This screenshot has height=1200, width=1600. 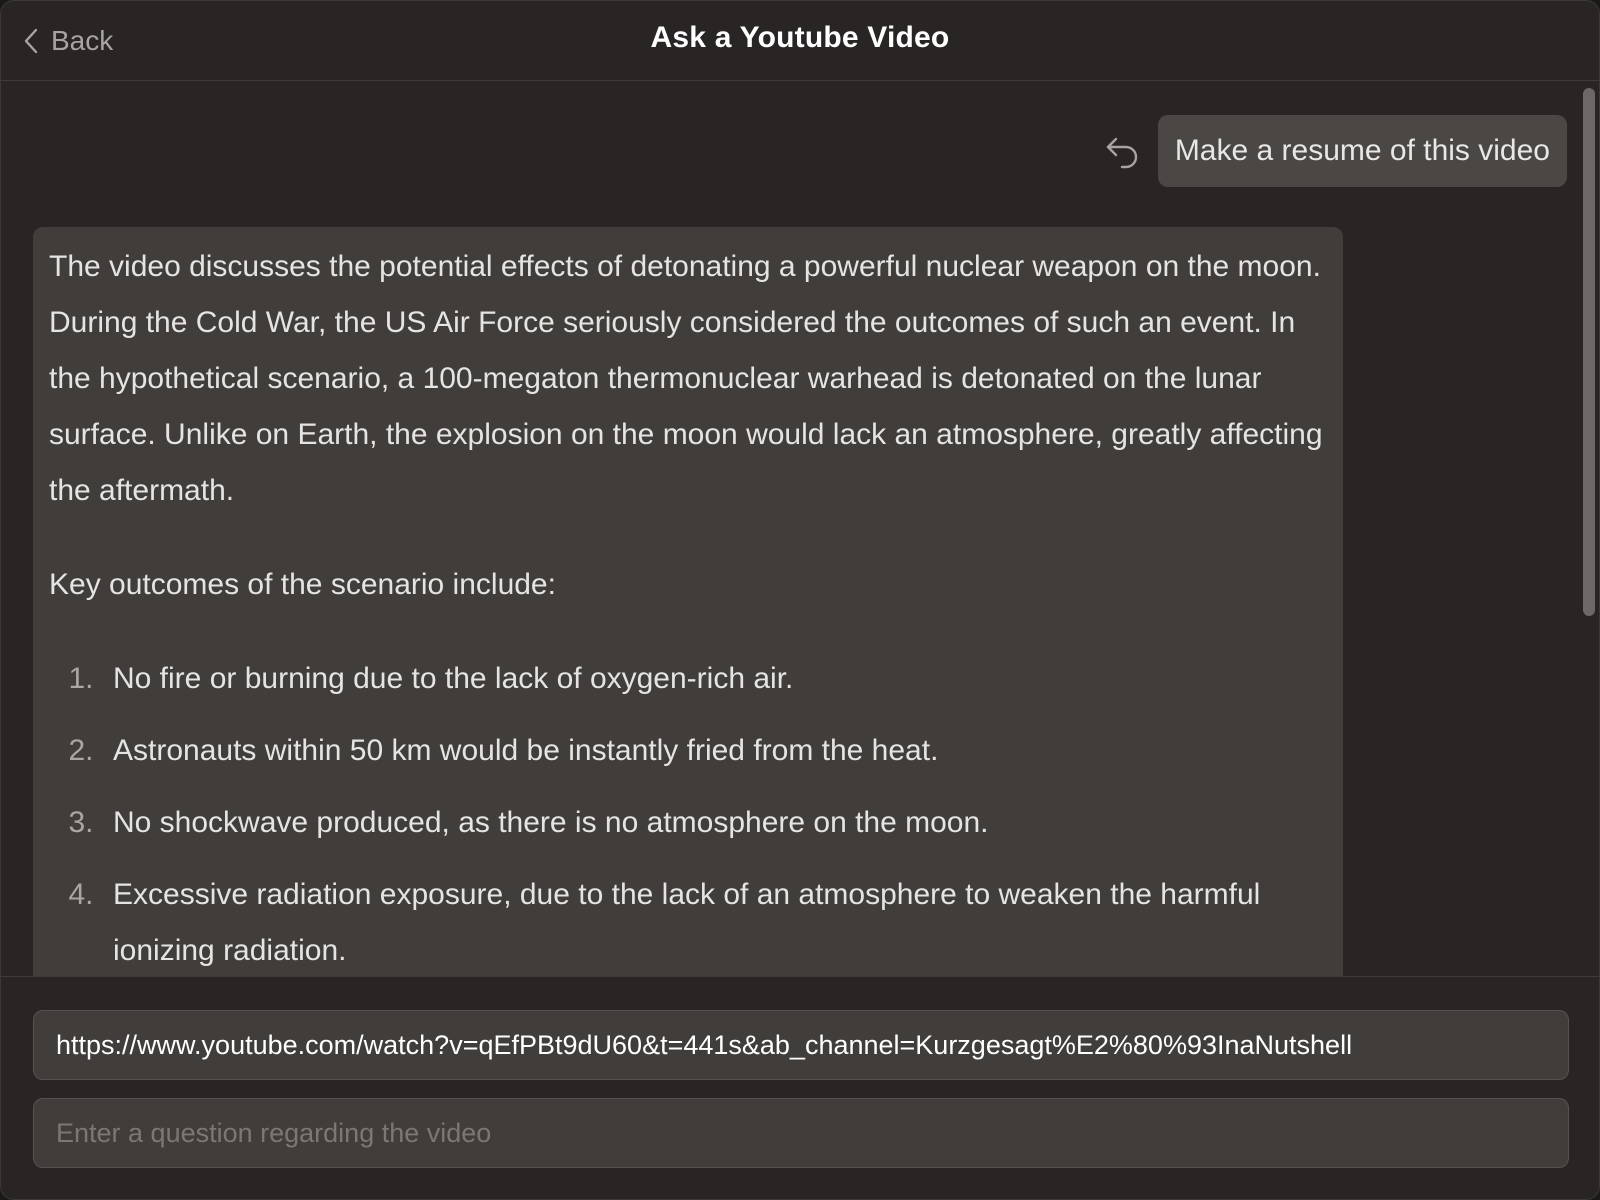 I want to click on chat-scrollbar, so click(x=1589, y=352).